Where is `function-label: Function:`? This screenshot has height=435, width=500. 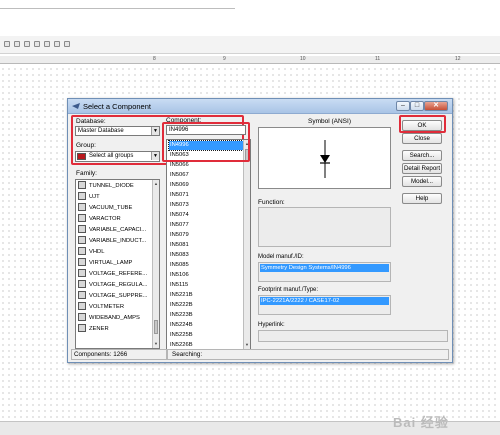 function-label: Function: is located at coordinates (271, 202).